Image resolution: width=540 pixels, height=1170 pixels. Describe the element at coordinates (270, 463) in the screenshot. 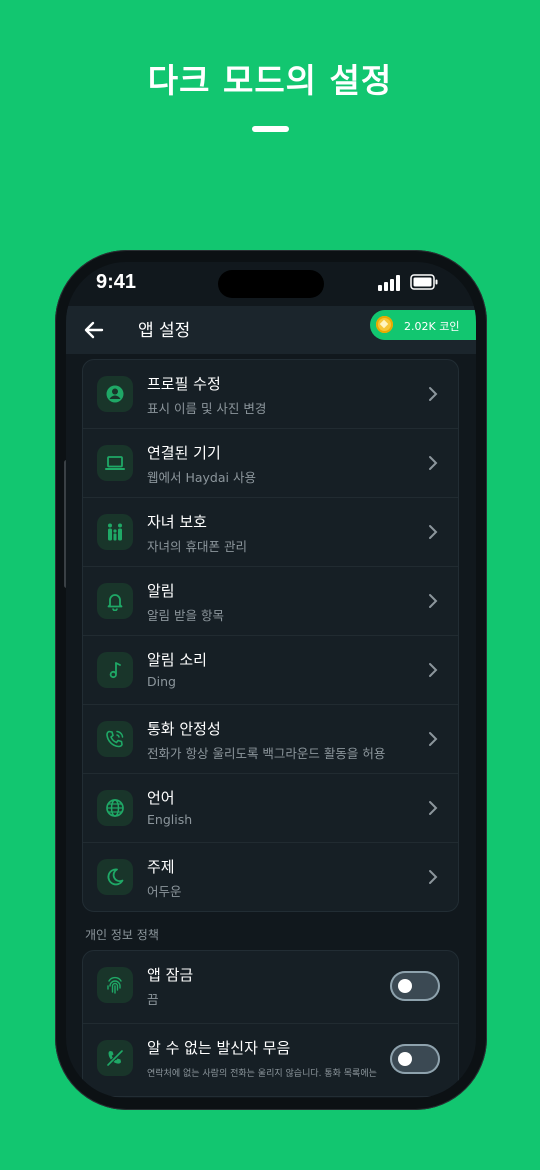

I see `settings-item-devices: 연결된 기기 웹에서 Haydai 사용` at that location.